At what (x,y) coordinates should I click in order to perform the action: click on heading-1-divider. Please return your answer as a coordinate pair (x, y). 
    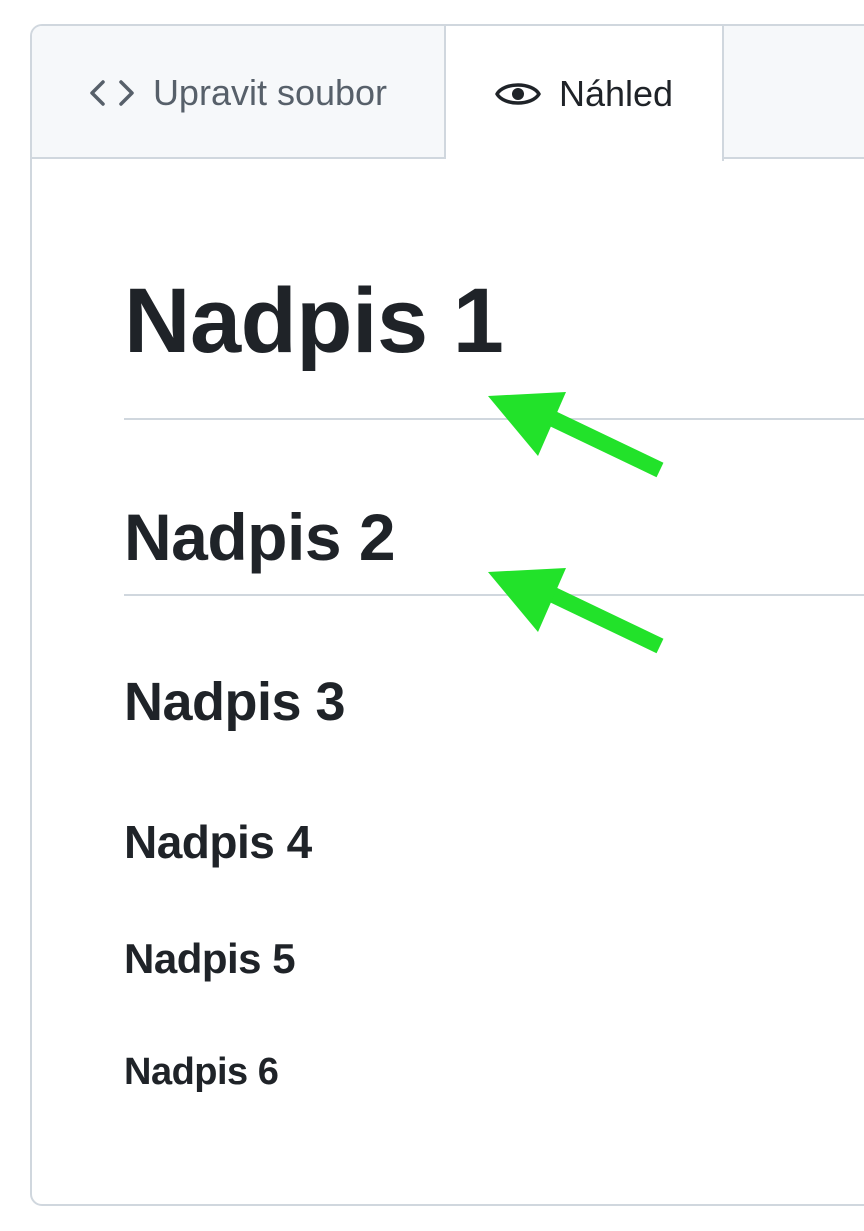
    Looking at the image, I should click on (494, 419).